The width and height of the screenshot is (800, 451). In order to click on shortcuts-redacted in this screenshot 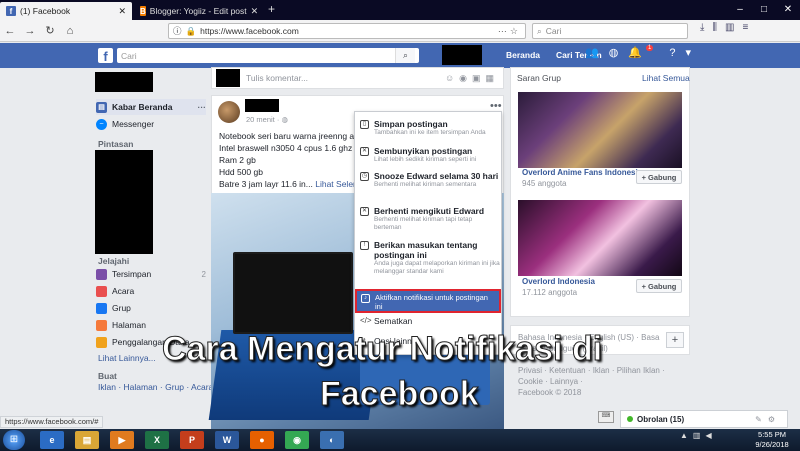, I will do `click(124, 202)`.